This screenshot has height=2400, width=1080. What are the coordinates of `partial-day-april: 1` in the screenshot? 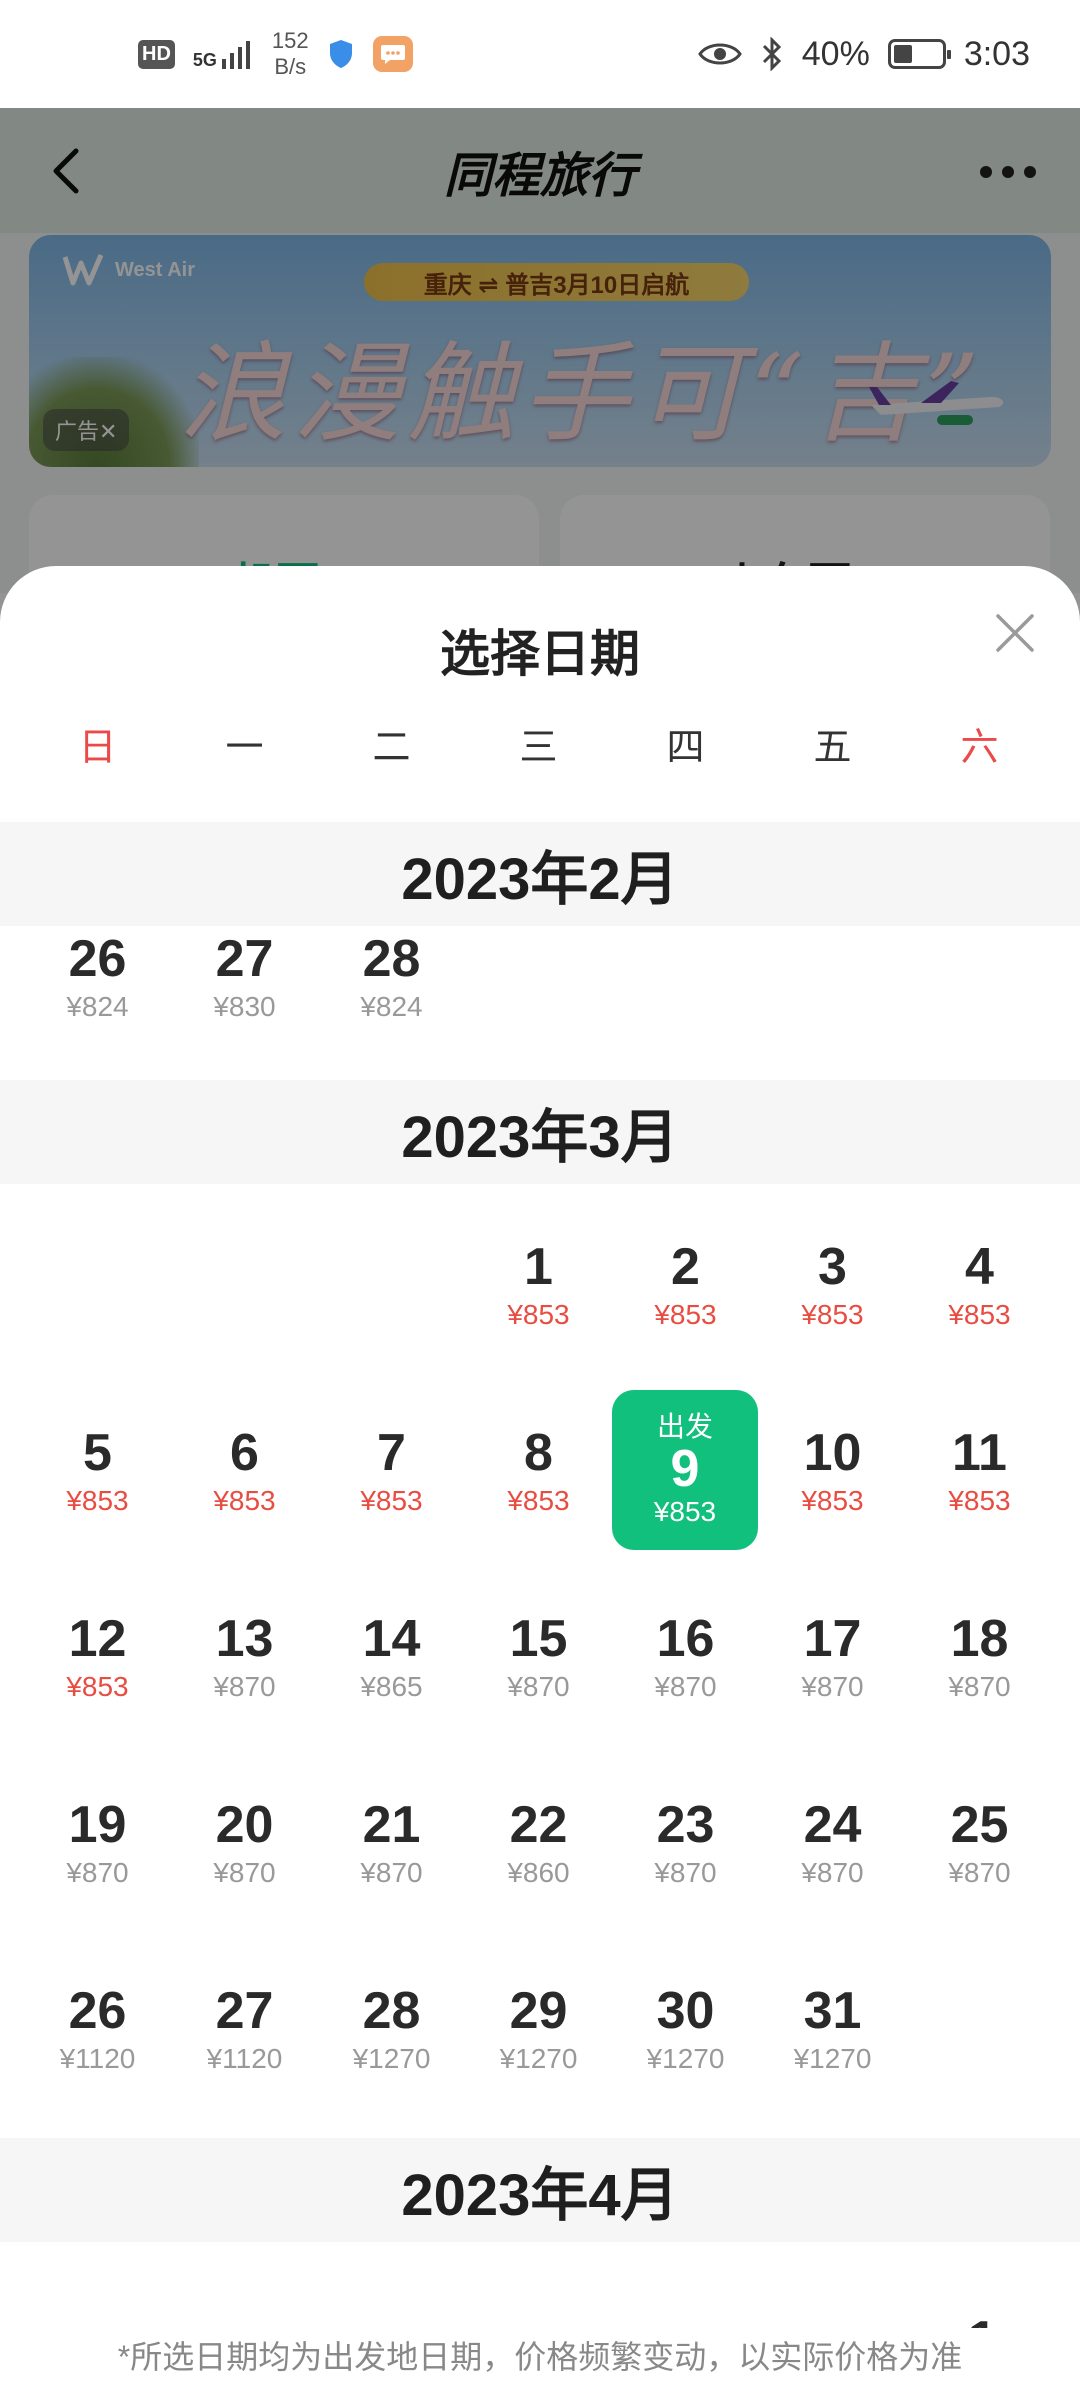 It's located at (983, 2321).